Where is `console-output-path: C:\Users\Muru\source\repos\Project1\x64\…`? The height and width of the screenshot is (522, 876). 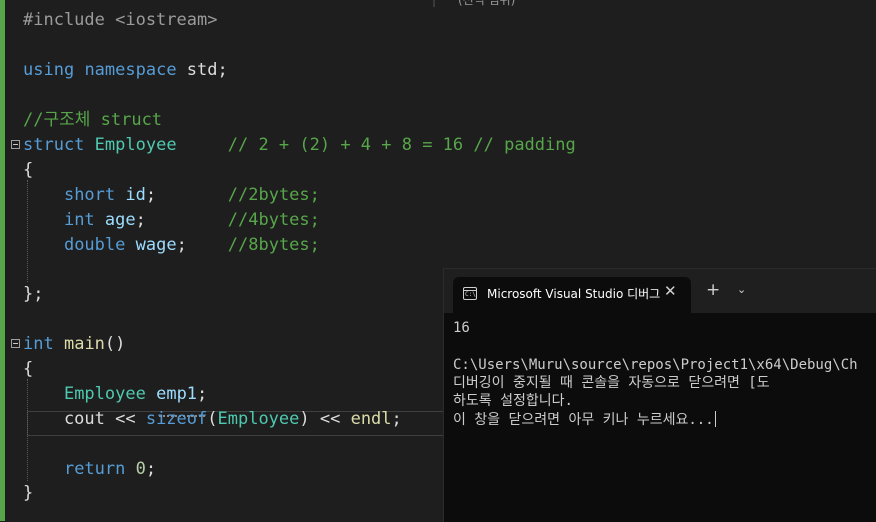
console-output-path: C:\Users\Muru\source\repos\Project1\x64\… is located at coordinates (655, 365).